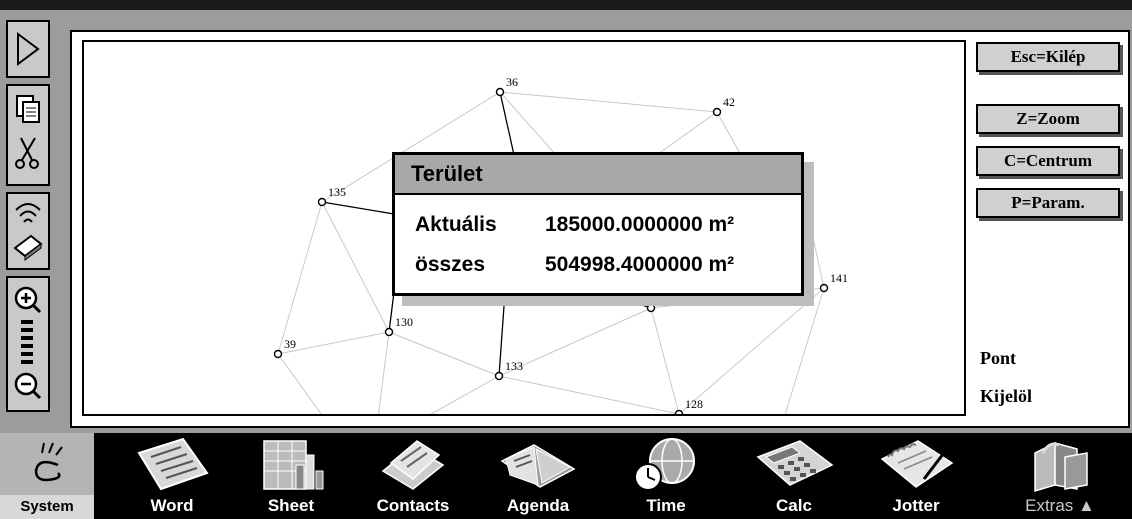 This screenshot has height=519, width=1132. What do you see at coordinates (337, 192) in the screenshot?
I see `point-label: 135` at bounding box center [337, 192].